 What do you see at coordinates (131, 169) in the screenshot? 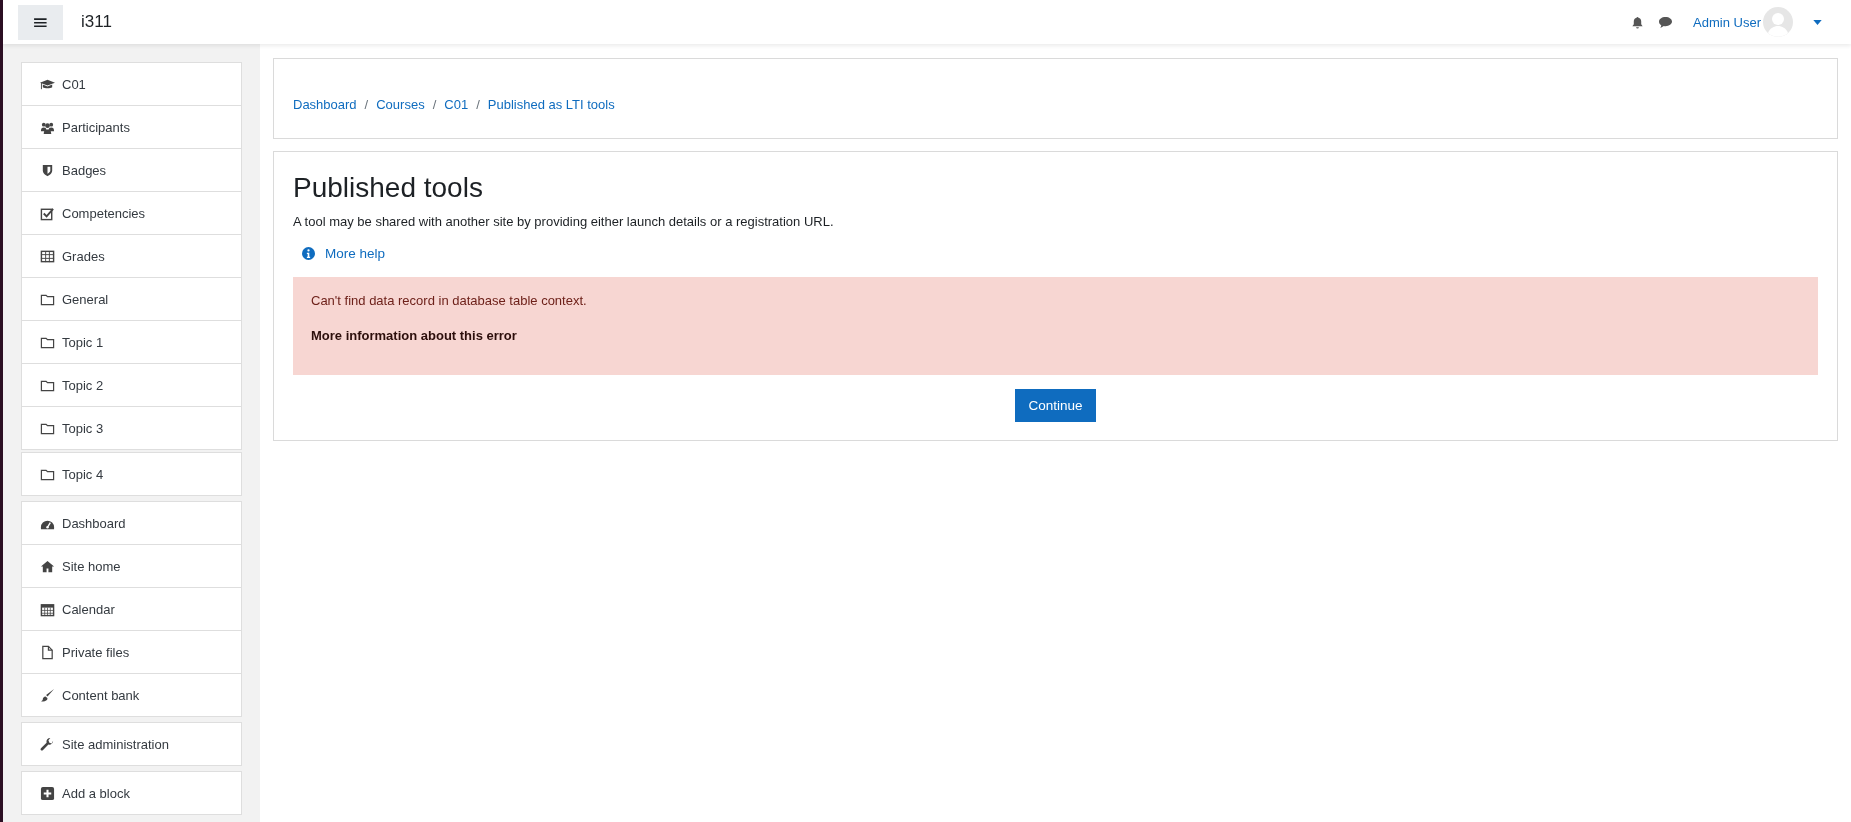
I see `nav-item: Badges` at bounding box center [131, 169].